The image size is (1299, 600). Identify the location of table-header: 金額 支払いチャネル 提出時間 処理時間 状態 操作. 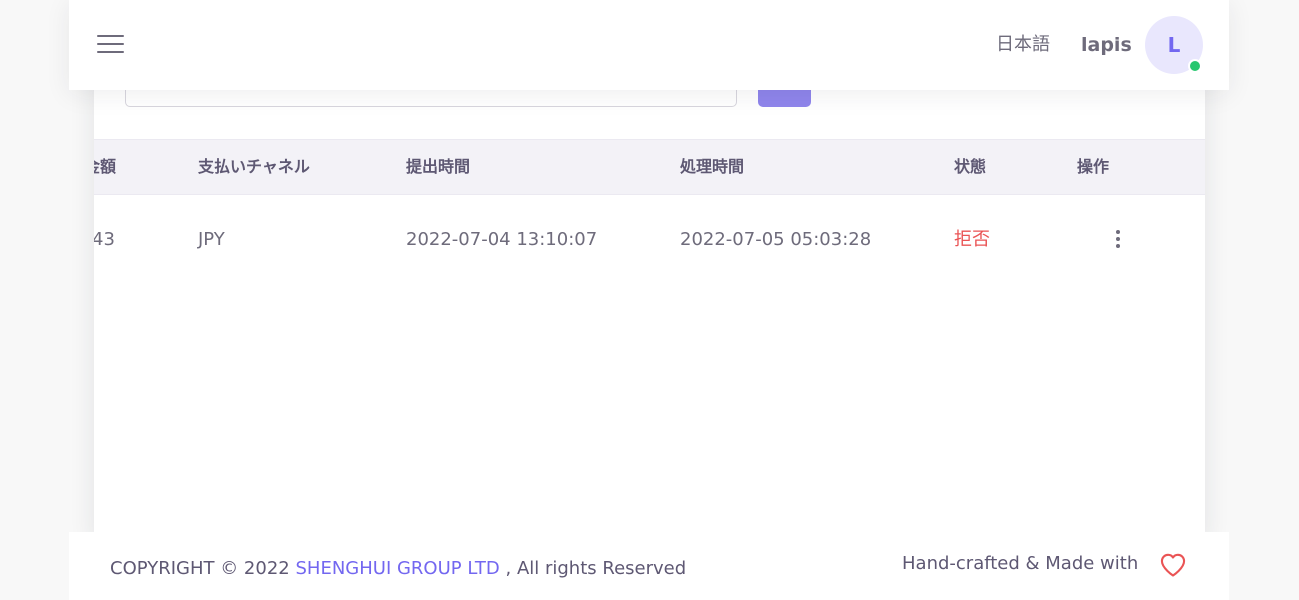
(649, 167).